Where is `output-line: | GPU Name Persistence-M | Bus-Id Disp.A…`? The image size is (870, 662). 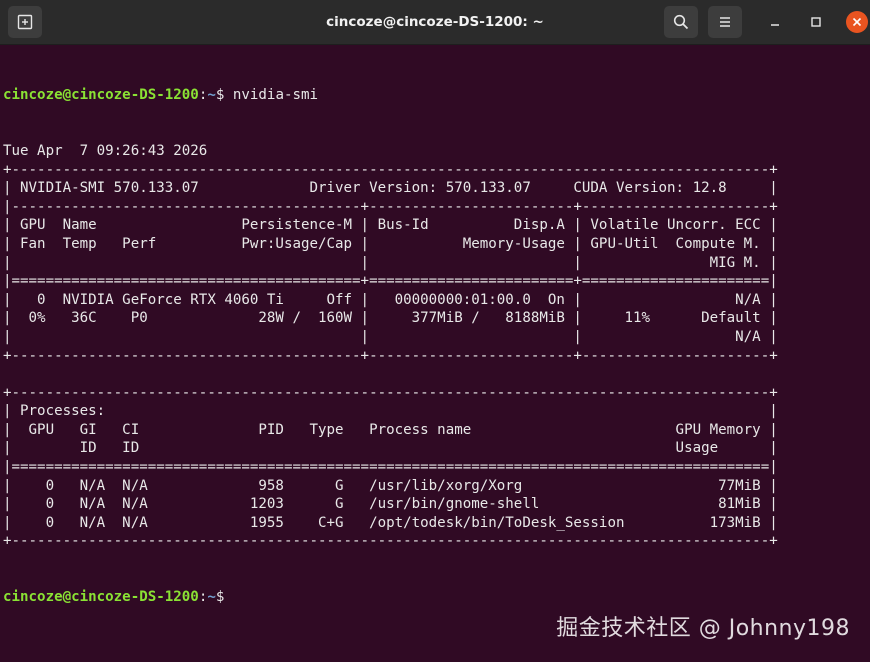
output-line: | GPU Name Persistence-M | Bus-Id Disp.A… is located at coordinates (390, 225).